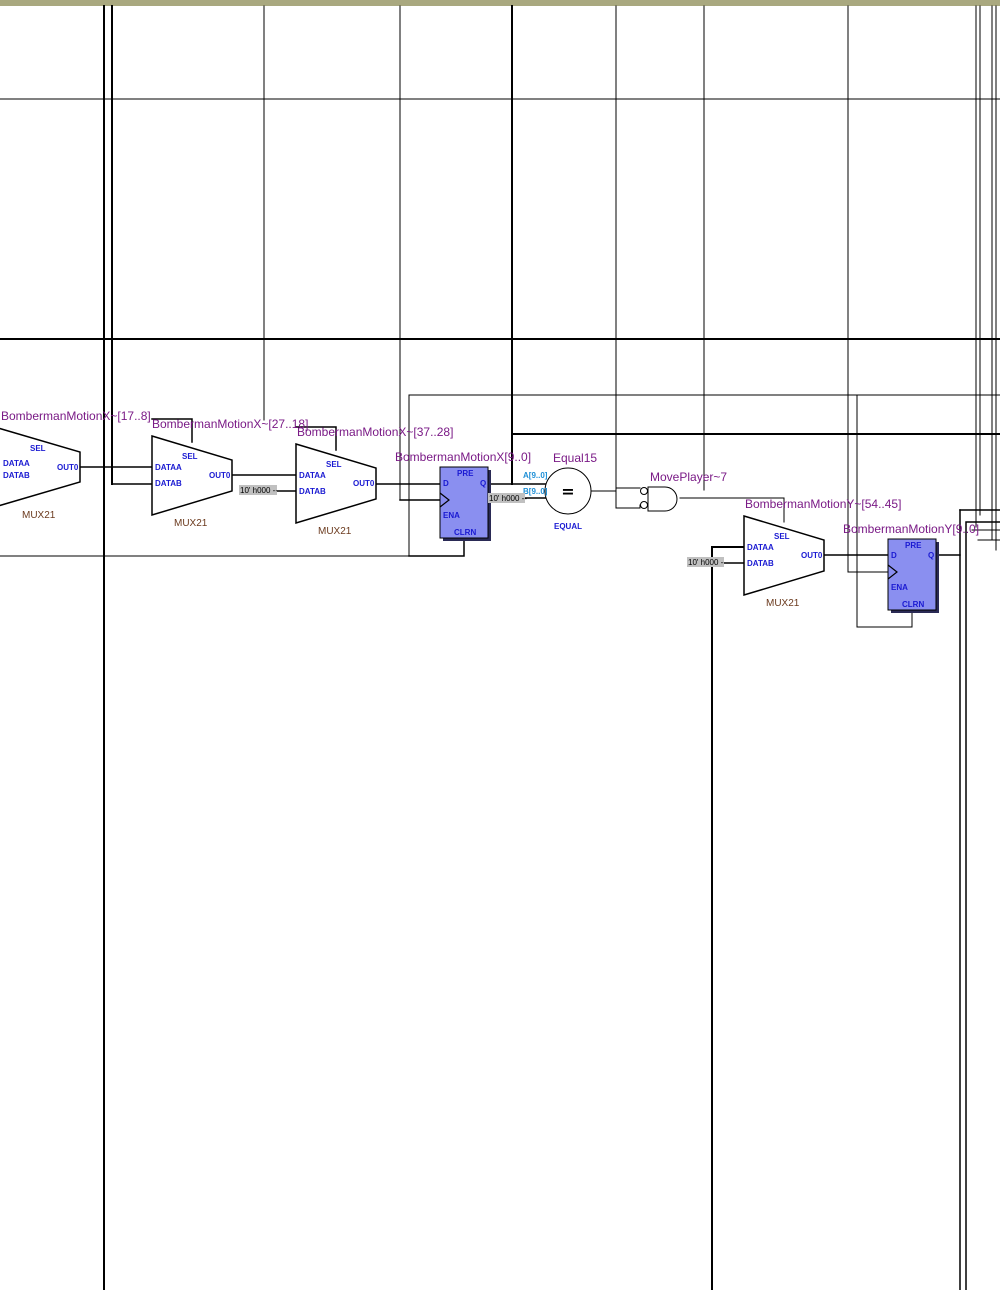 The image size is (1000, 1290). I want to click on instance-label: BombermanMotionX~[17..8], so click(76, 416).